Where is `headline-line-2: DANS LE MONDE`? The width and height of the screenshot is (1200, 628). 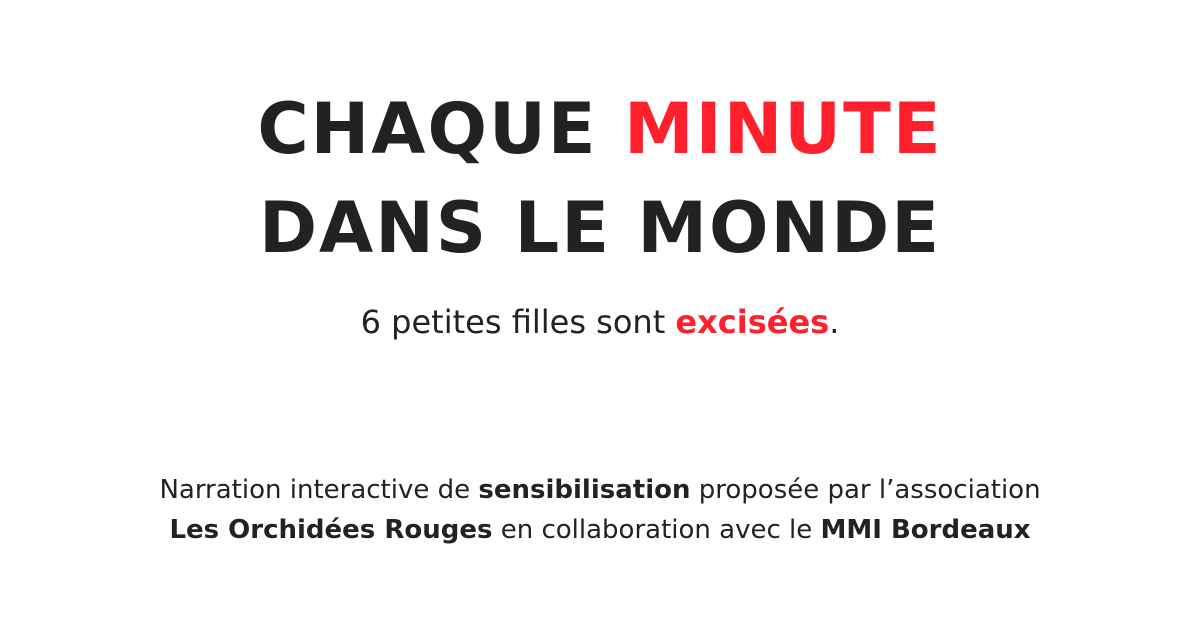 headline-line-2: DANS LE MONDE is located at coordinates (600, 228).